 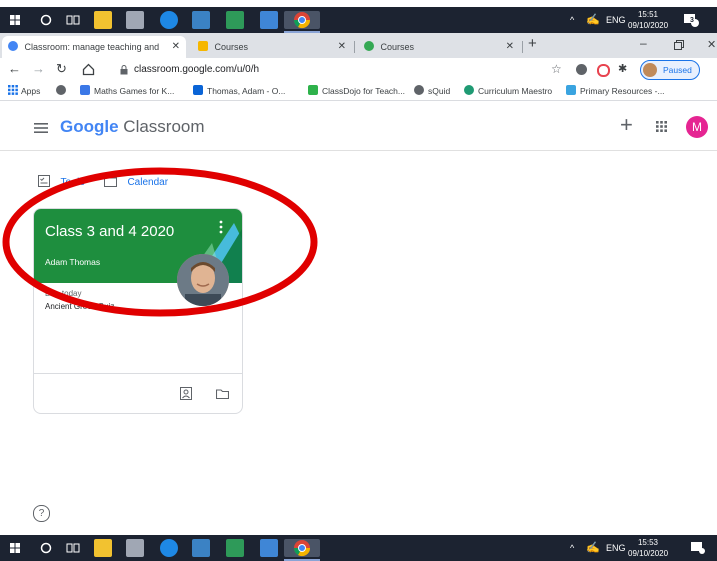 What do you see at coordinates (711, 44) in the screenshot?
I see `close-window-button: ✕` at bounding box center [711, 44].